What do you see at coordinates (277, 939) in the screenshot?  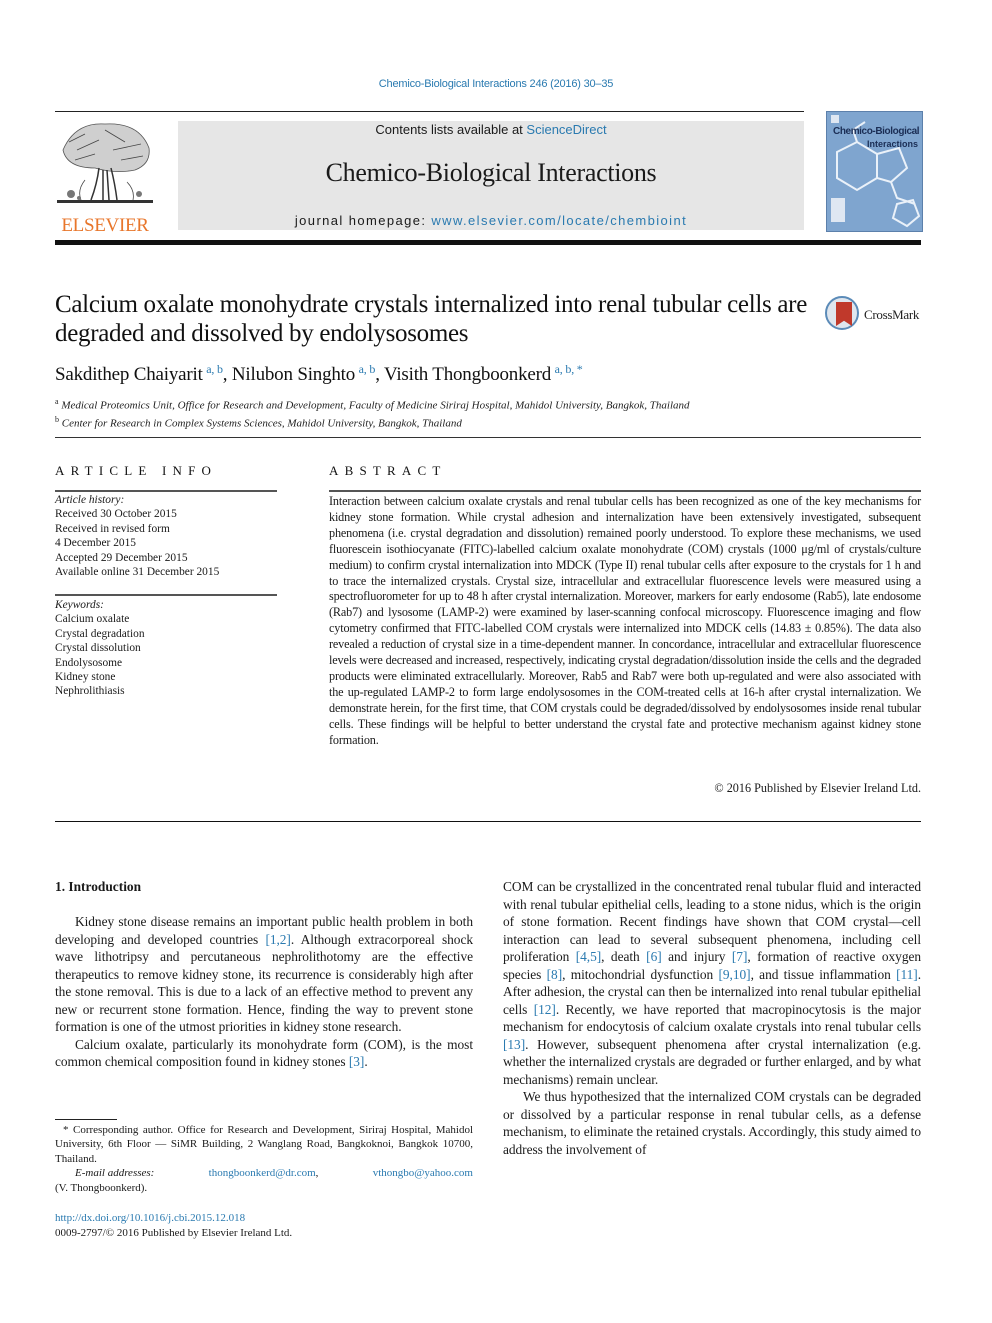 I see `citation-link: [1,2]` at bounding box center [277, 939].